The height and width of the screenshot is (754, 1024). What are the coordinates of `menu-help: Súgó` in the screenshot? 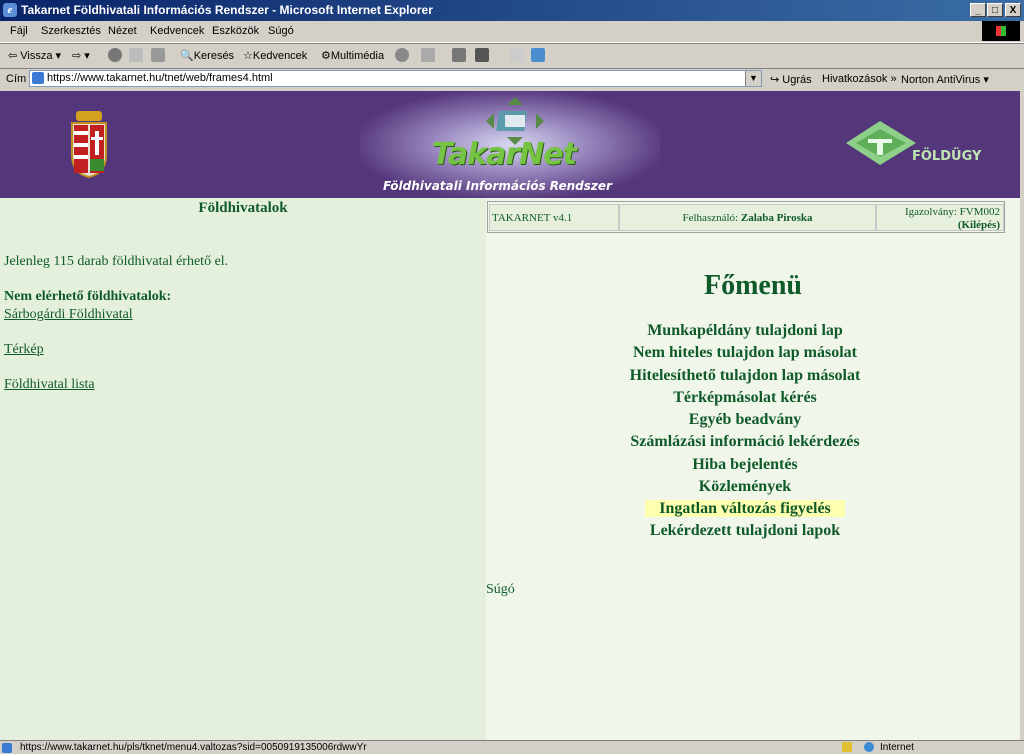 It's located at (281, 31).